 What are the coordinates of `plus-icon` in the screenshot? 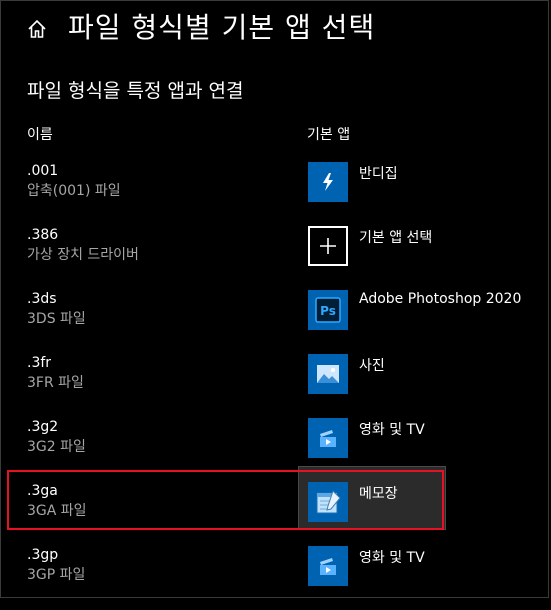 It's located at (328, 246).